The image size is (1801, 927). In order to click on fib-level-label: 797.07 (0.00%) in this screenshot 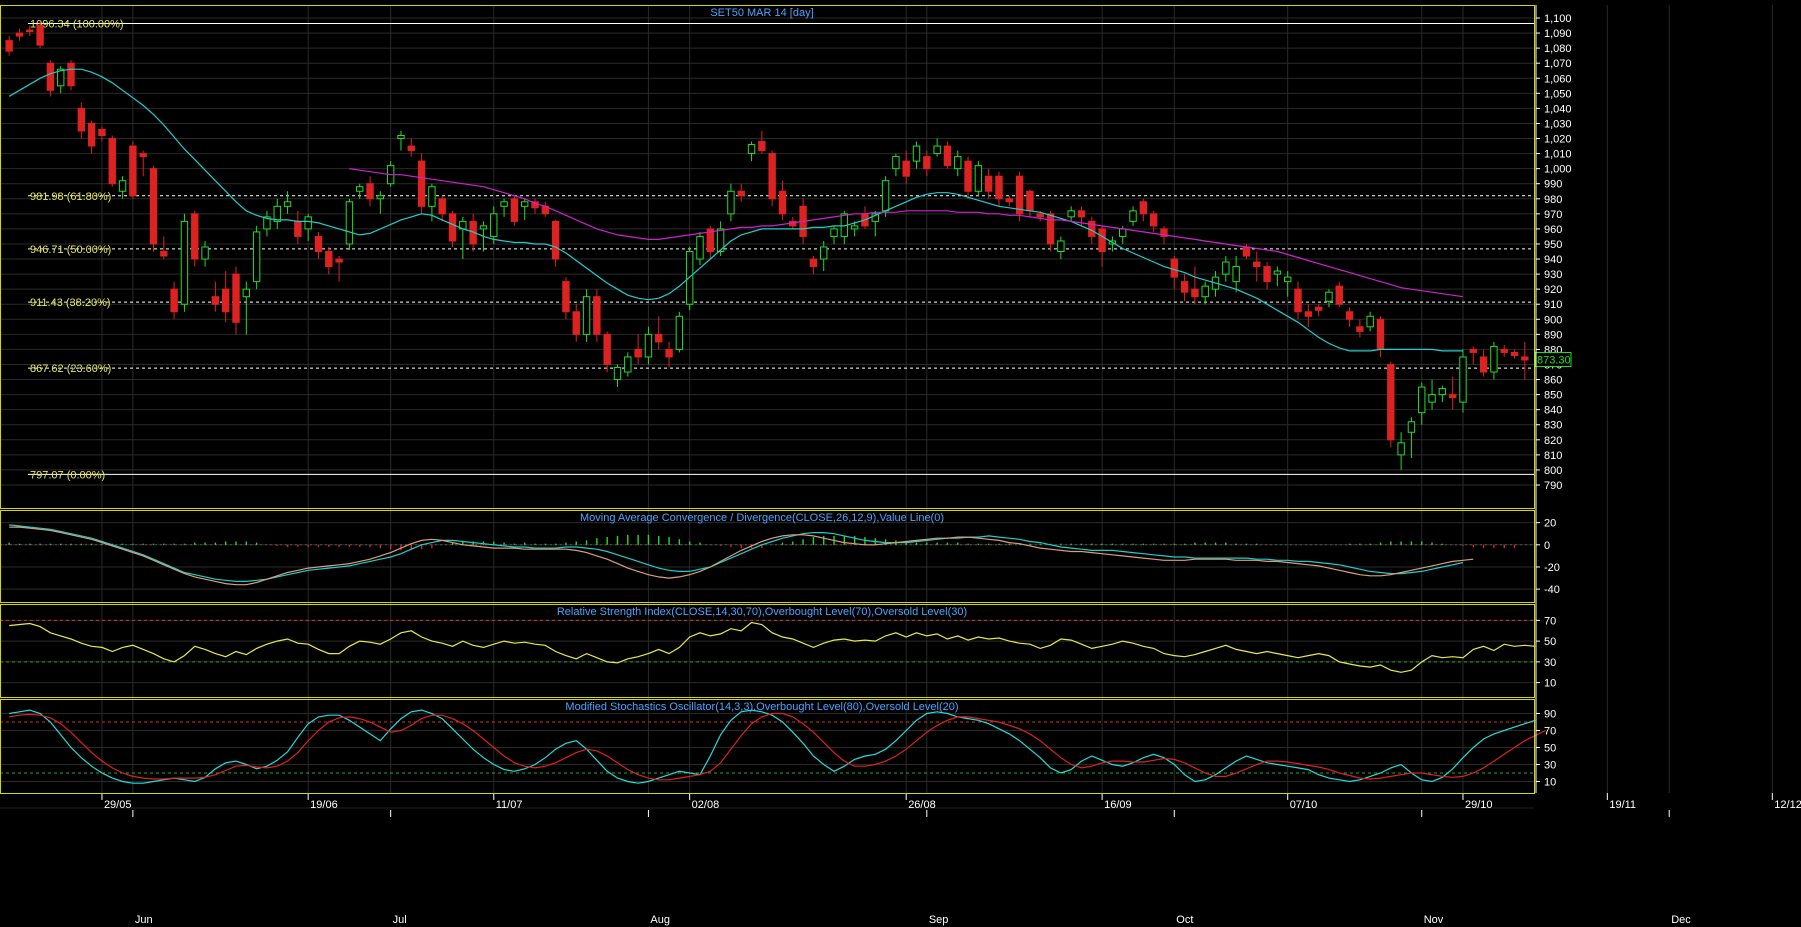, I will do `click(67, 475)`.